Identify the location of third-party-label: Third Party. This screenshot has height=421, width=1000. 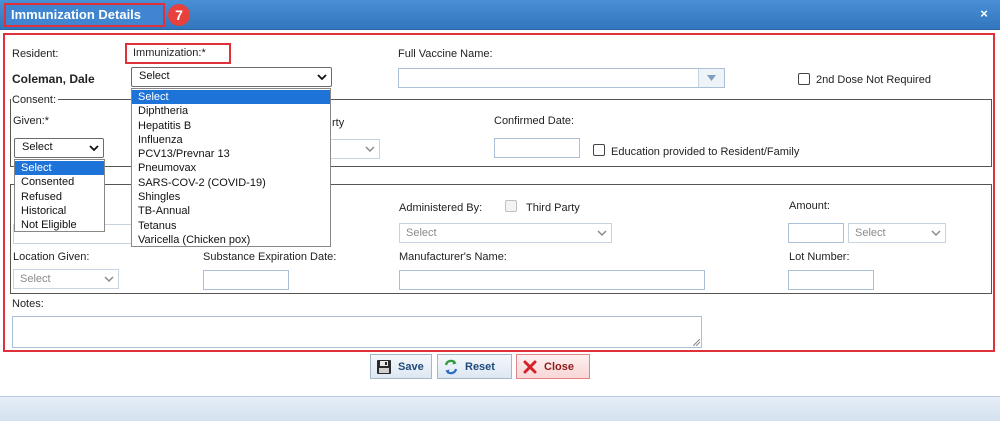
(553, 208).